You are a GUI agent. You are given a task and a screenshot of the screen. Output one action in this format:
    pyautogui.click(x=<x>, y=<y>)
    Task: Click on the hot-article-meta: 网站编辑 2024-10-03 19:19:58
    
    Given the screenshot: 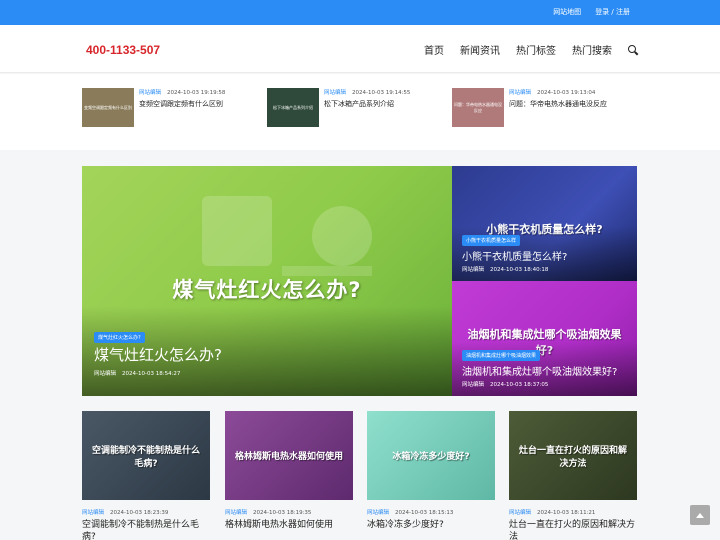 What is the action you would take?
    pyautogui.click(x=182, y=92)
    